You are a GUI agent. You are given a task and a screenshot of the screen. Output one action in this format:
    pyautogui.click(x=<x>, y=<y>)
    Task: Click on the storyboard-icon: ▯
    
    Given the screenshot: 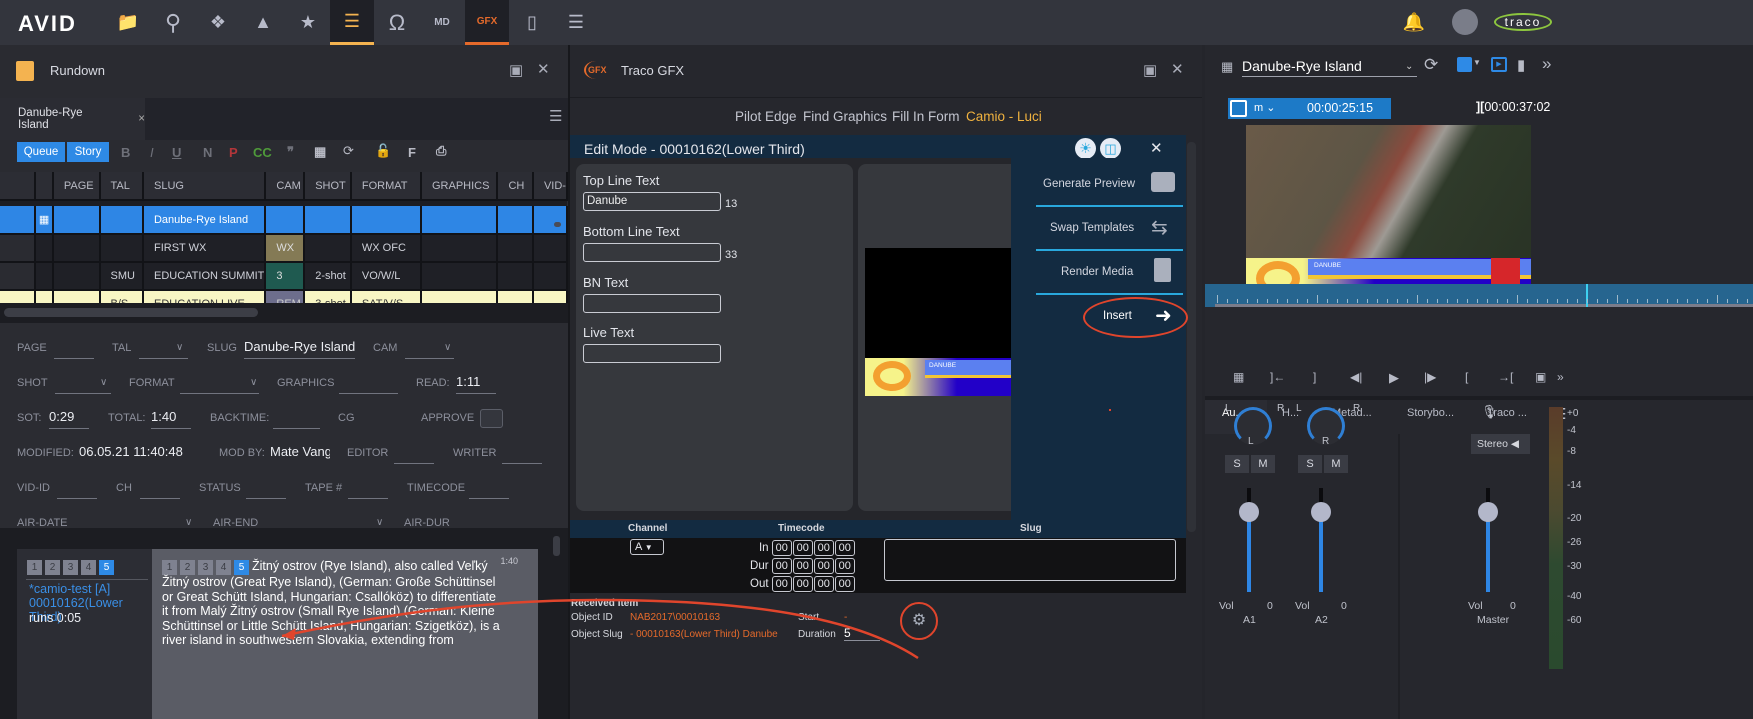 What is the action you would take?
    pyautogui.click(x=532, y=22)
    